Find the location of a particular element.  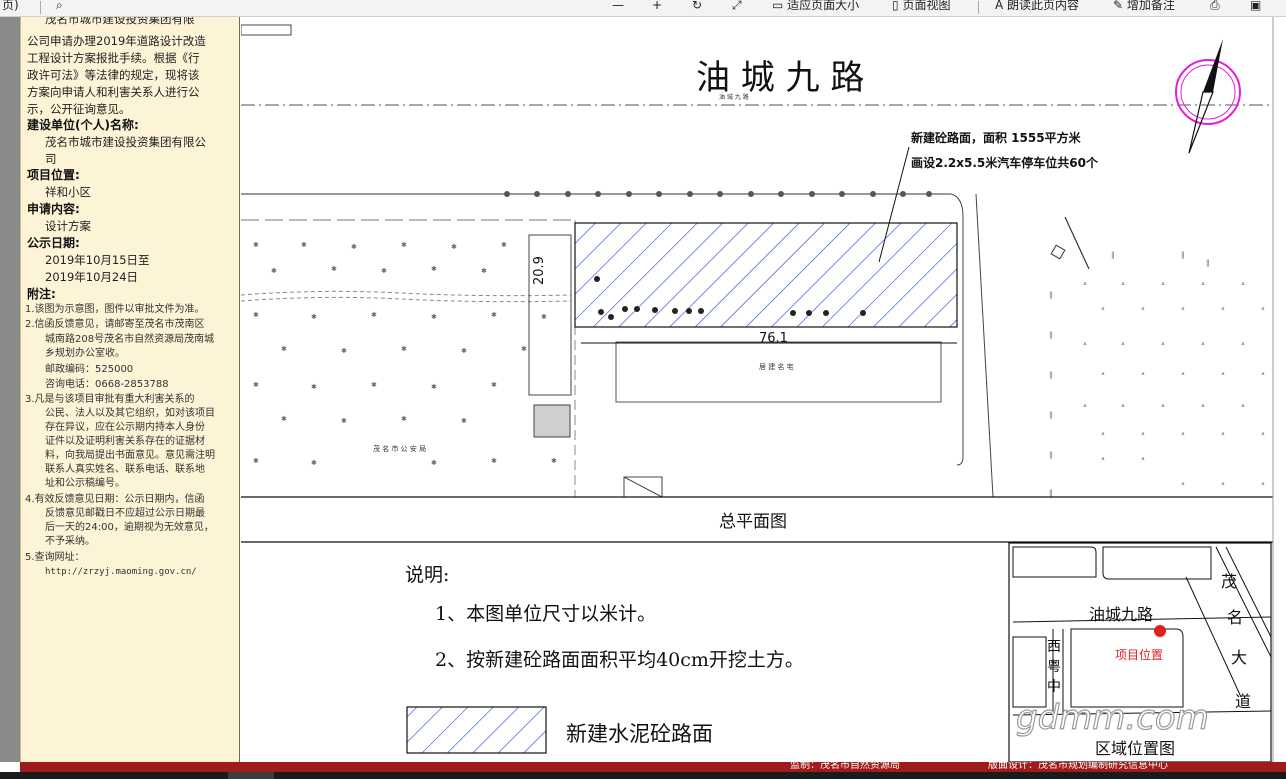

note-item: 不予采纳。 is located at coordinates (70, 541).